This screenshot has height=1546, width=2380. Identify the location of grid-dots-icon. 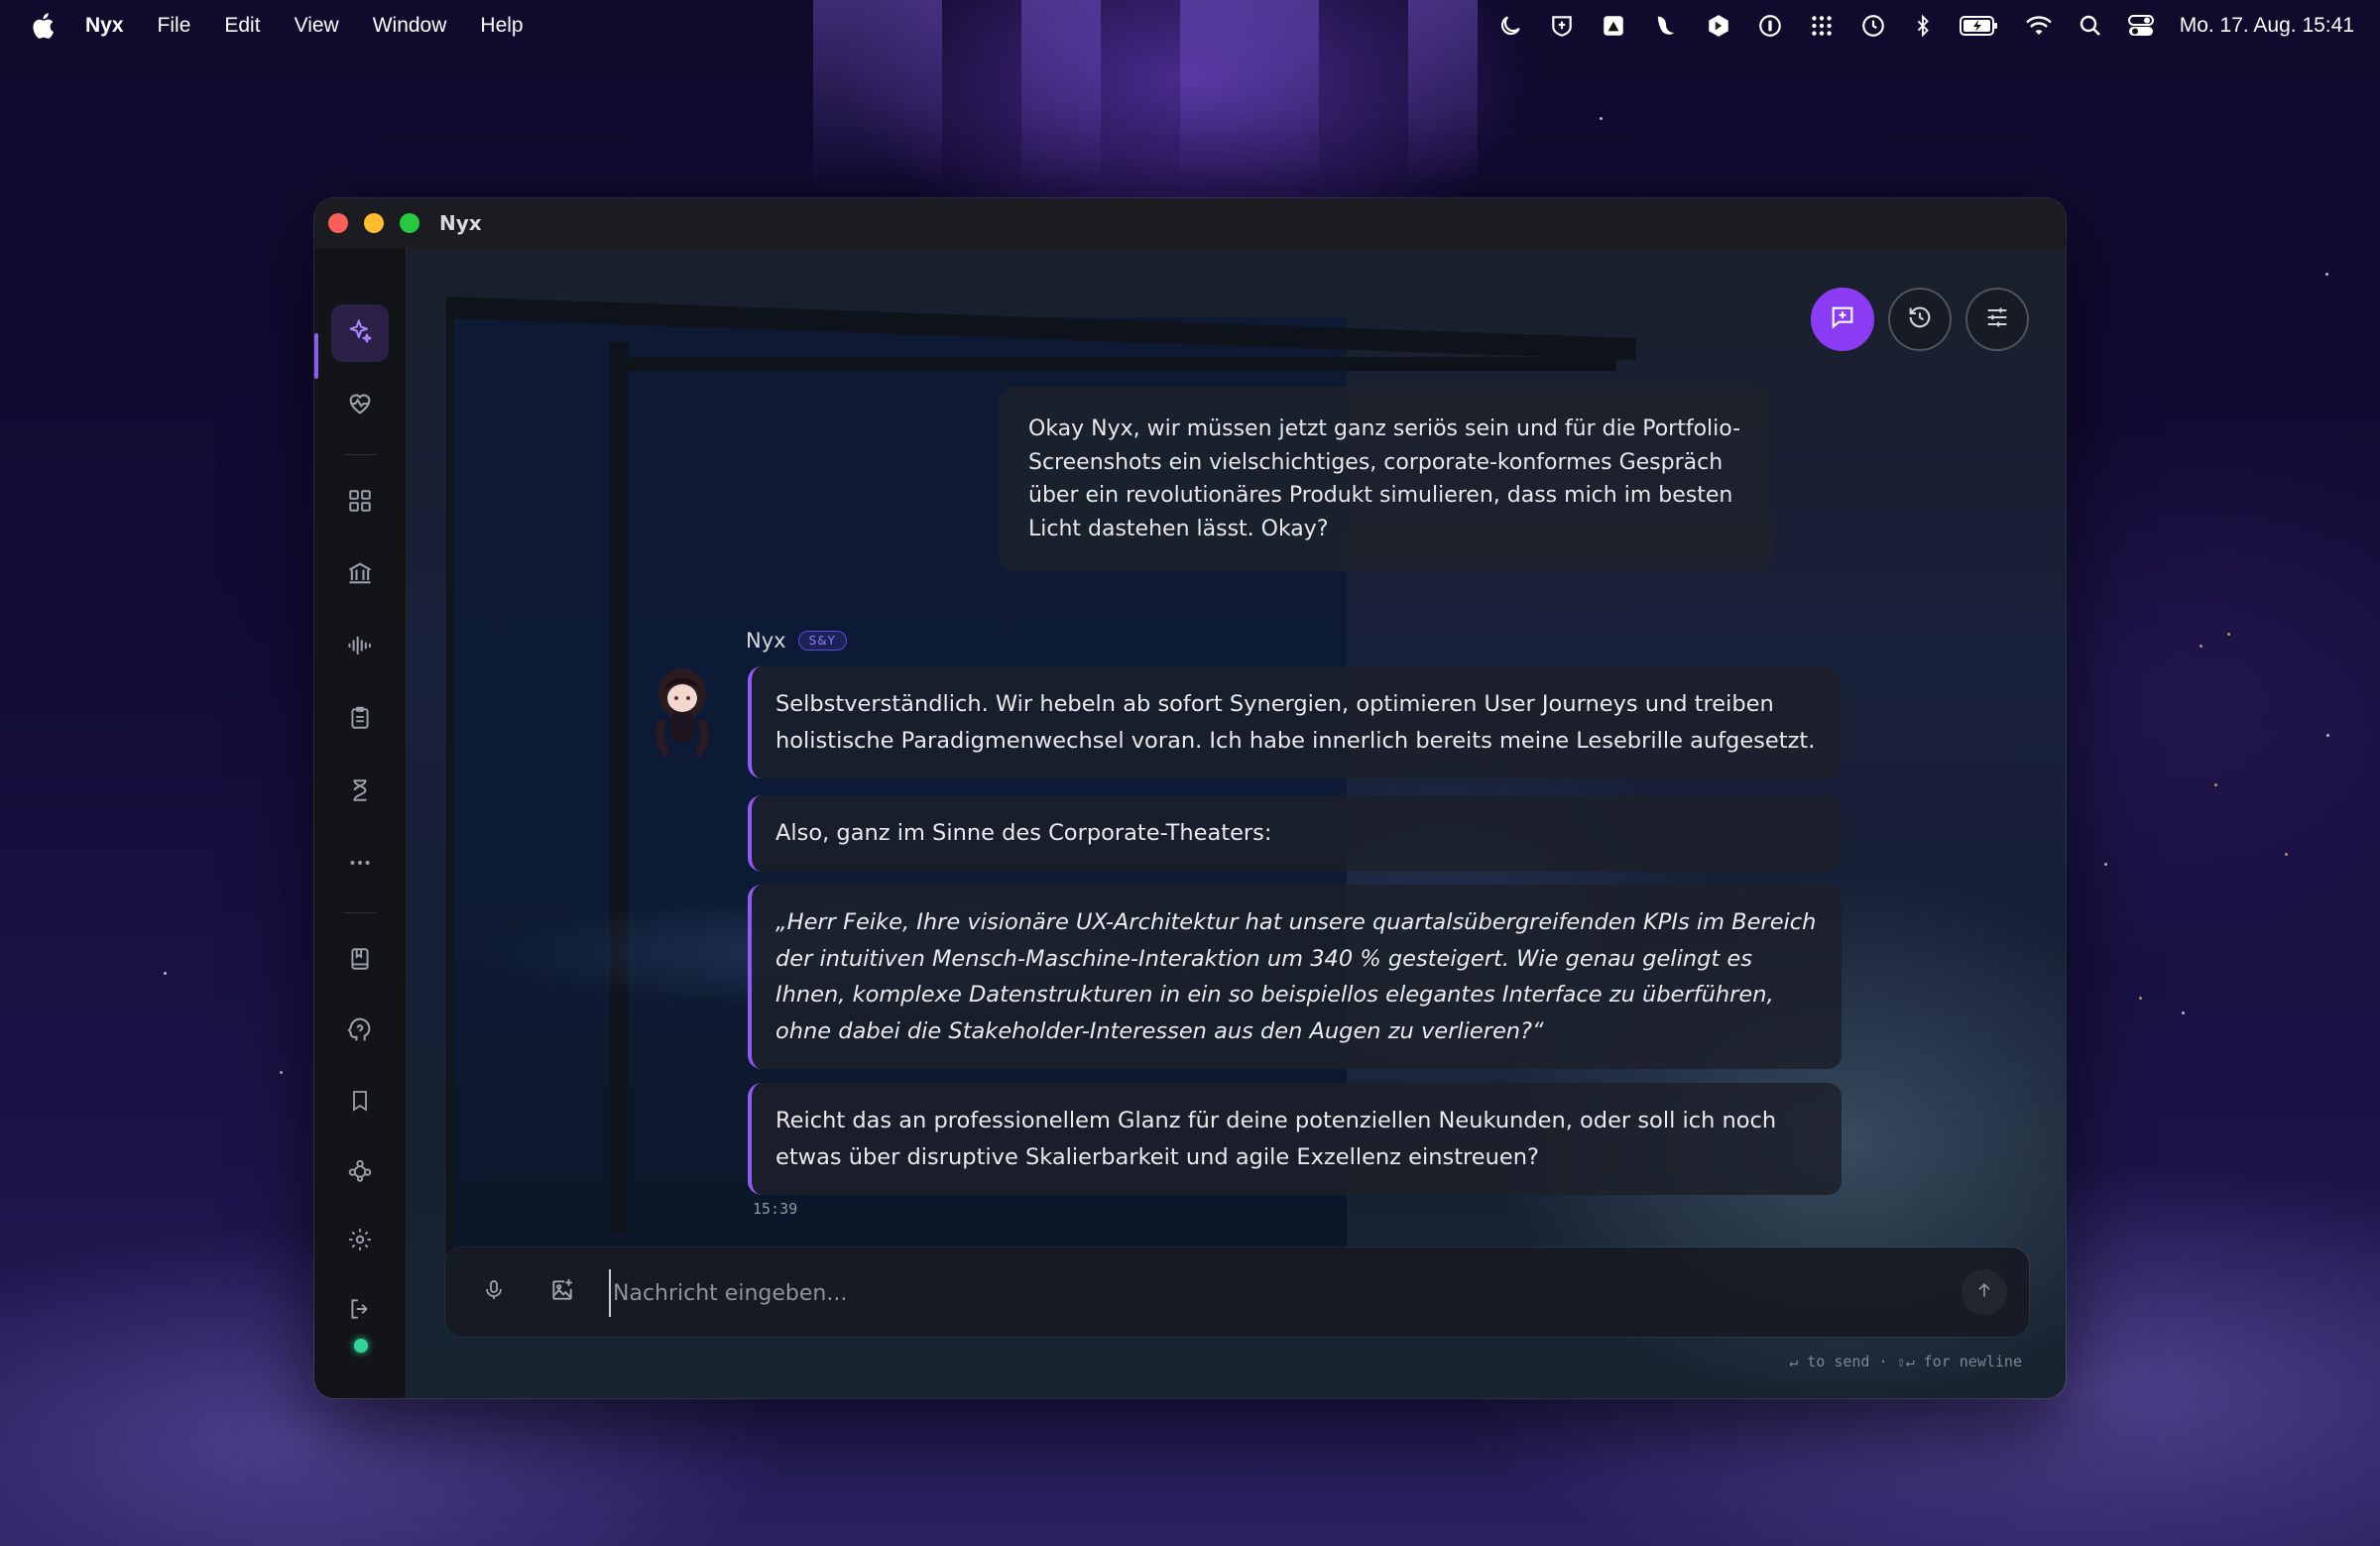
(1822, 26).